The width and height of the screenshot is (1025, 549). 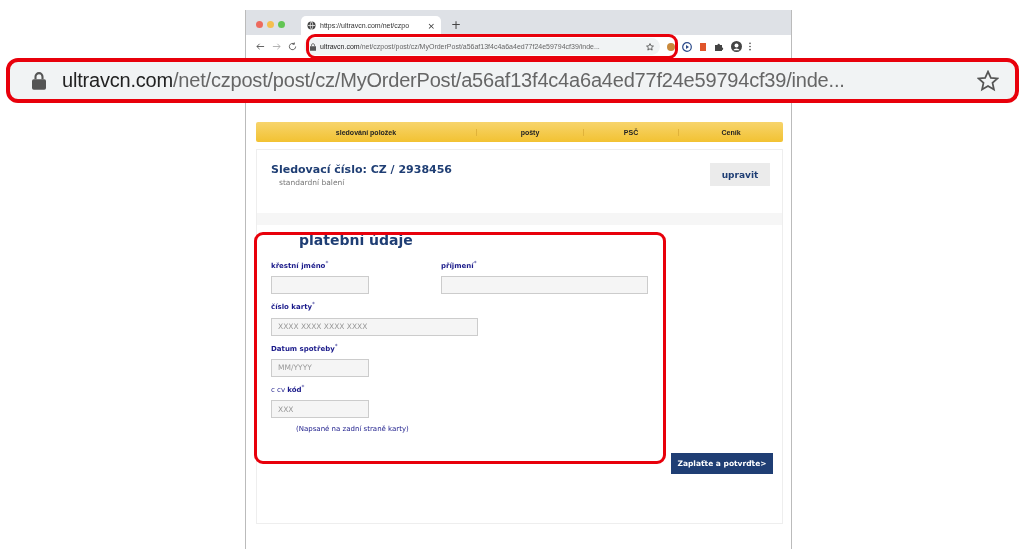 I want to click on extension-badge-icon, so click(x=703, y=46).